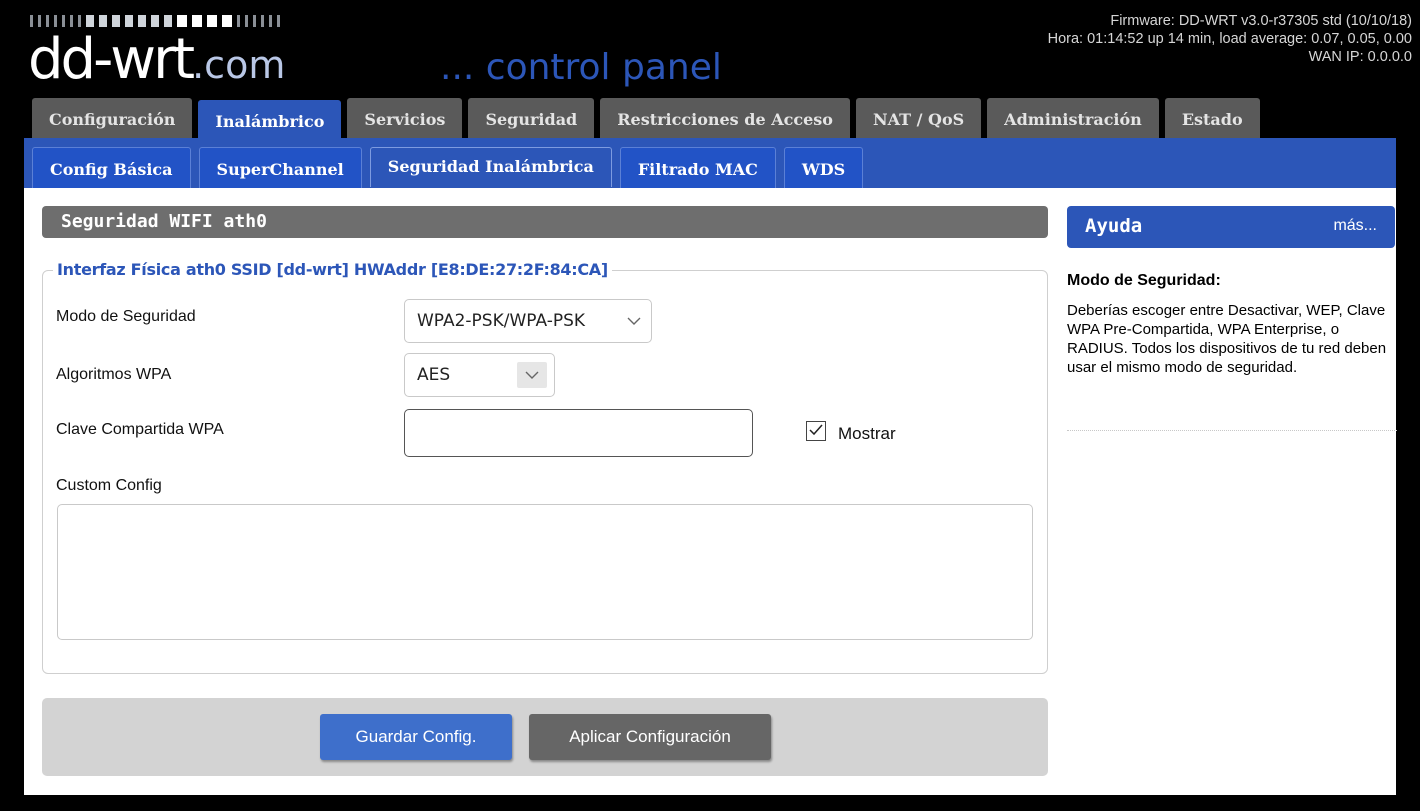 This screenshot has height=811, width=1420. I want to click on security-mode-select: WPA2-PSK/WPA-PSK, so click(528, 321).